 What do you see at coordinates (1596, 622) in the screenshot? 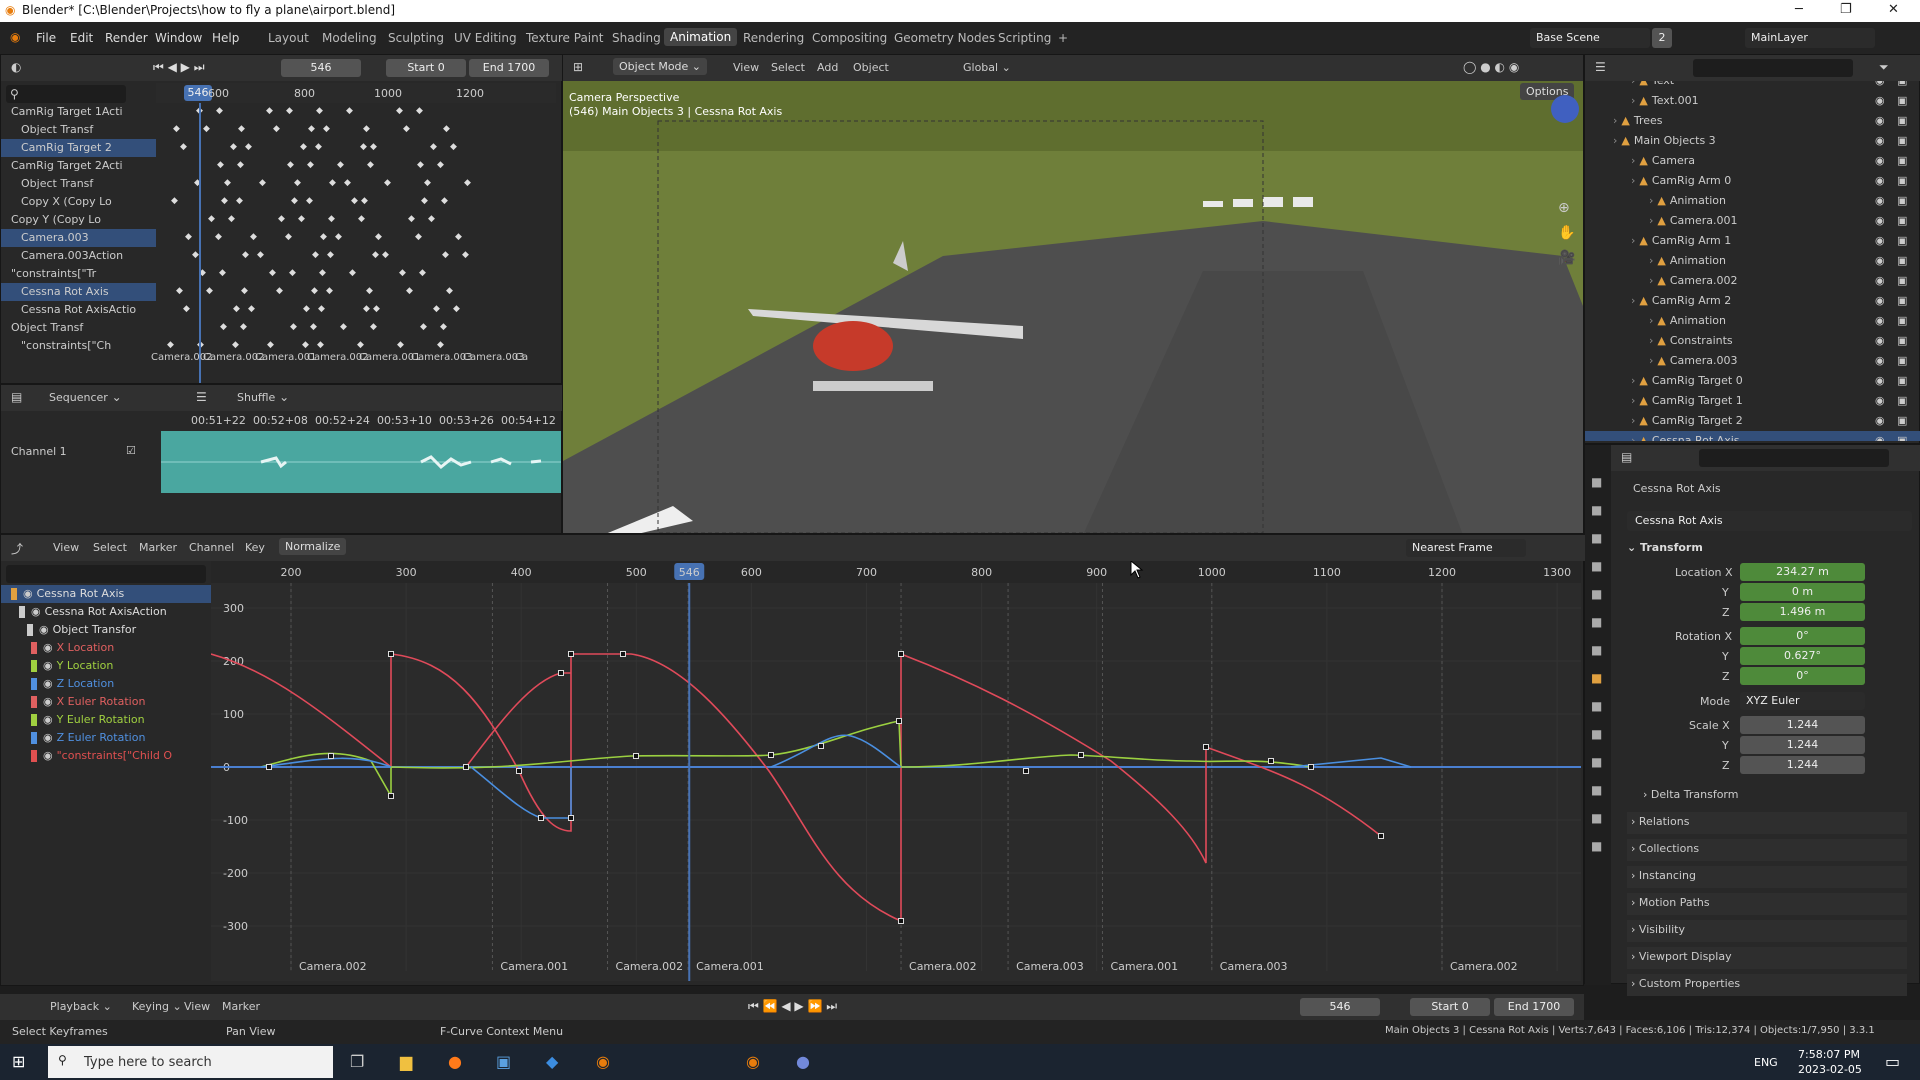
I see `world-tab-icon: ■` at bounding box center [1596, 622].